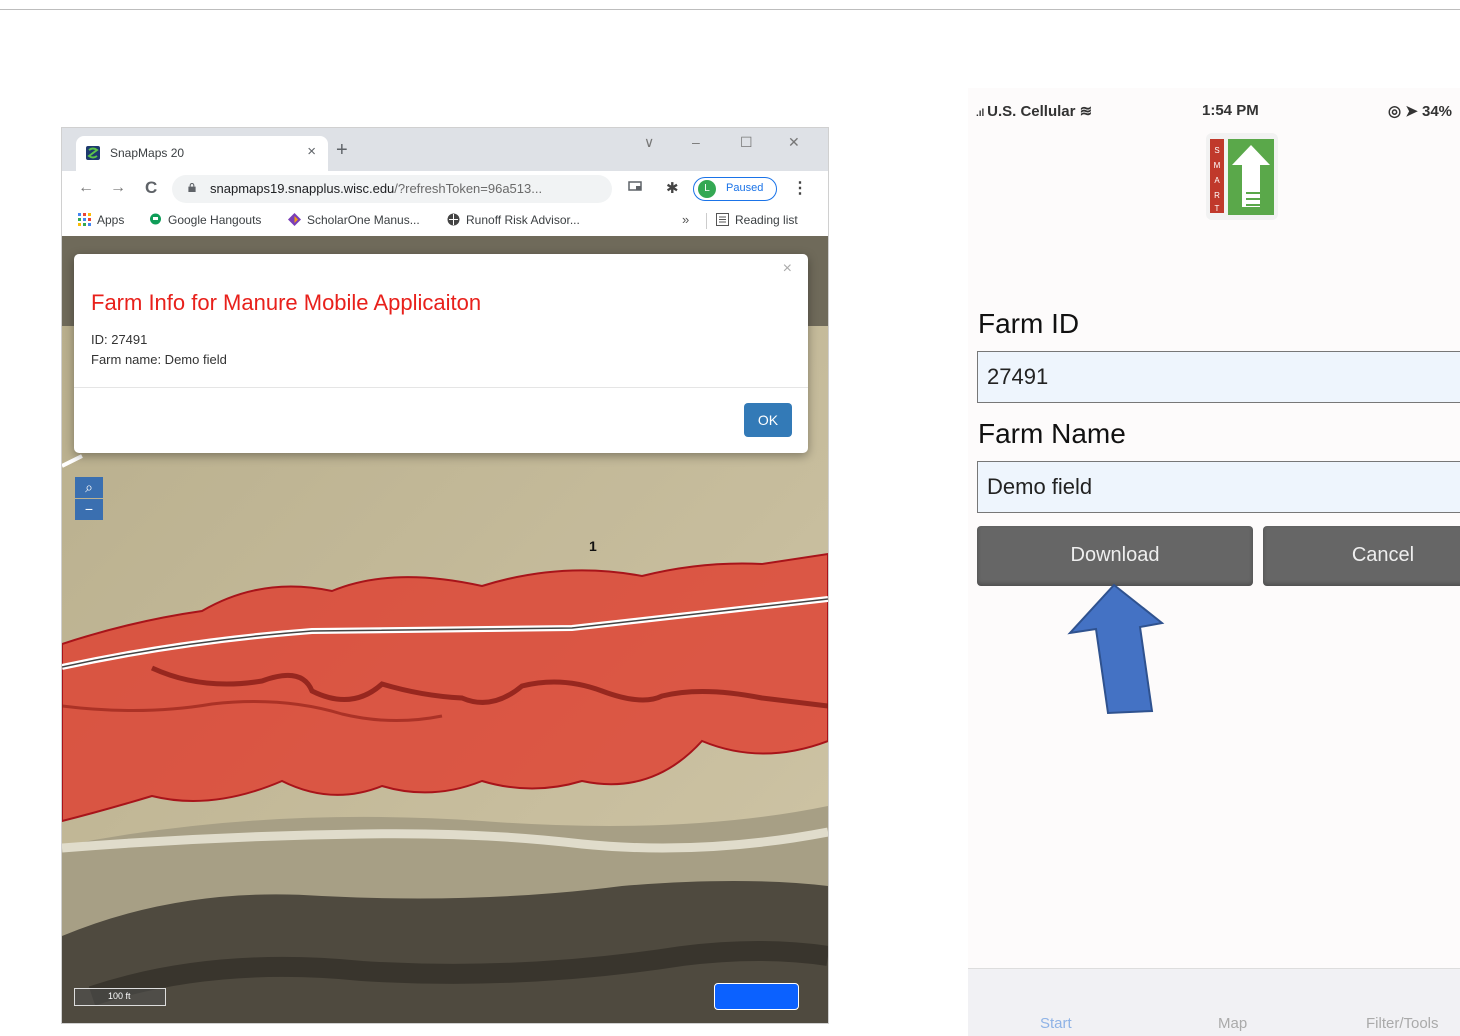 The width and height of the screenshot is (1460, 1036). I want to click on map-action-button, so click(756, 996).